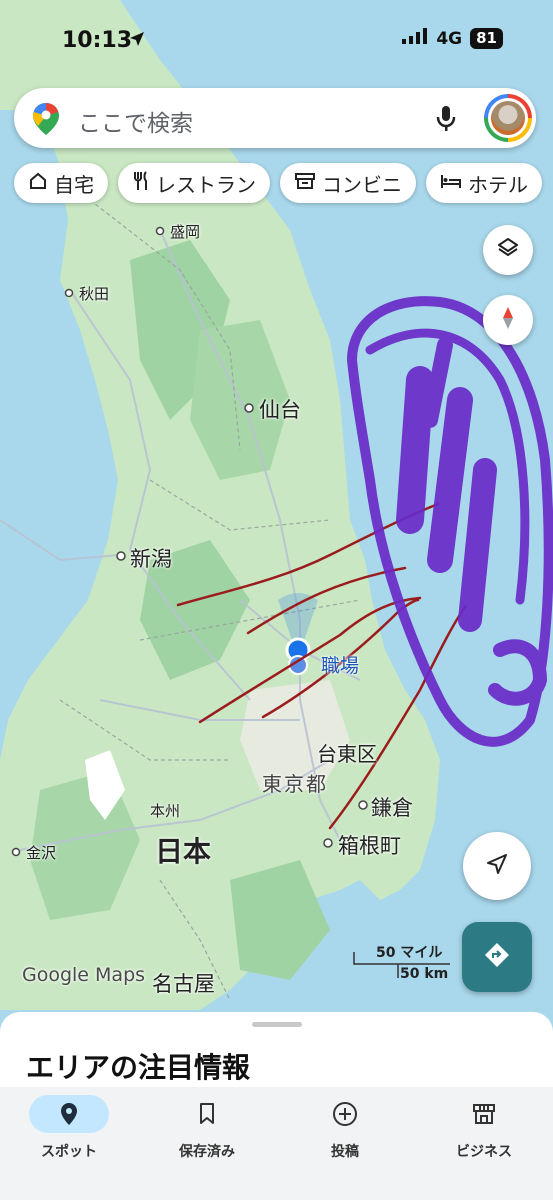 Image resolution: width=553 pixels, height=1200 pixels. Describe the element at coordinates (275, 118) in the screenshot. I see `search-bar: ここで検索` at that location.